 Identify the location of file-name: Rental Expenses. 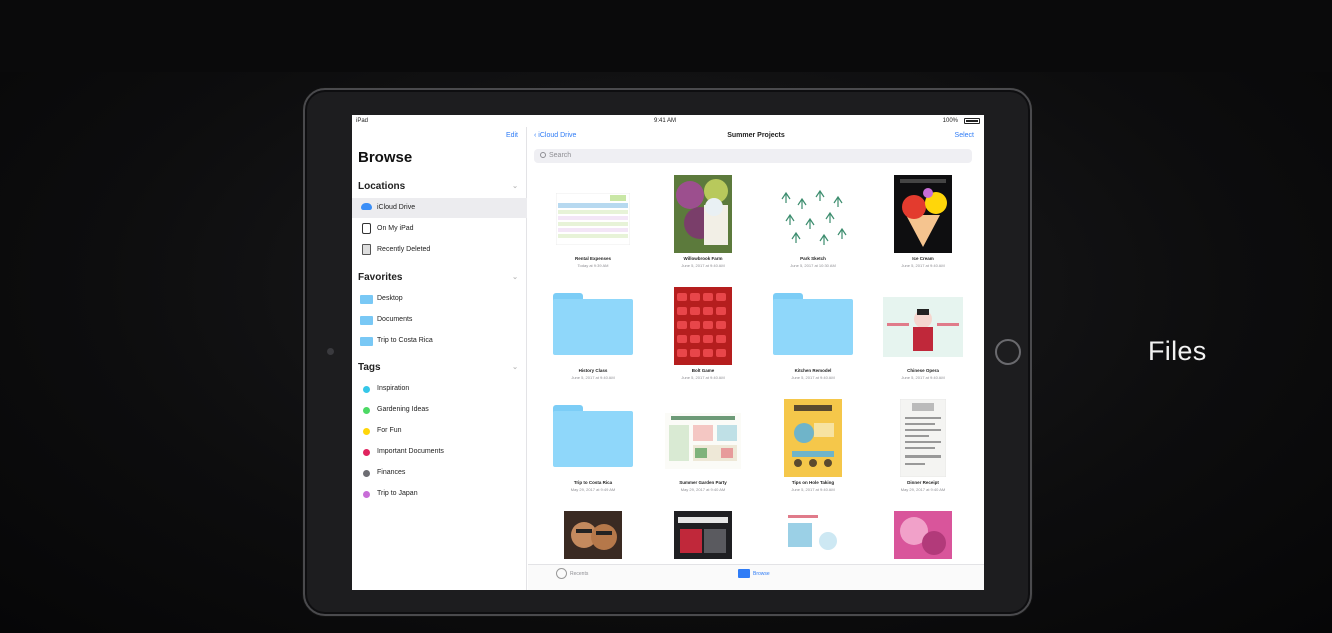
(592, 258).